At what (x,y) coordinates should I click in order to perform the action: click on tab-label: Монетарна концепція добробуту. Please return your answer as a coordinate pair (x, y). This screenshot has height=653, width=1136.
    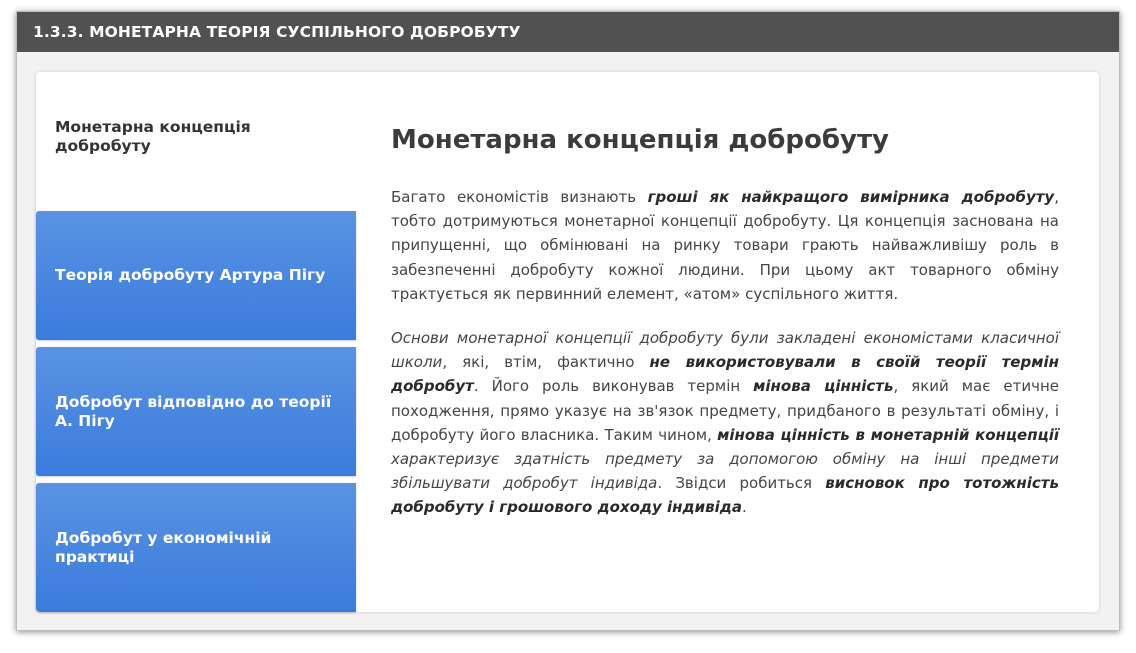
    Looking at the image, I should click on (153, 136).